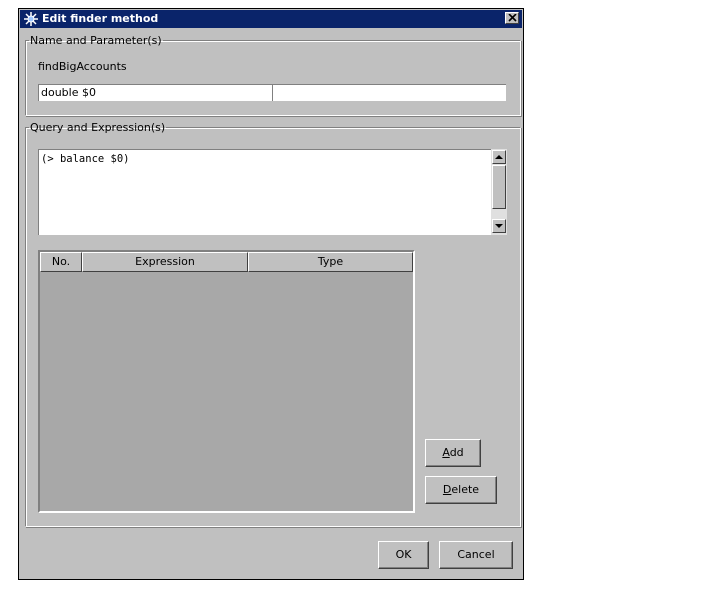  I want to click on delete-button: Delete, so click(461, 490).